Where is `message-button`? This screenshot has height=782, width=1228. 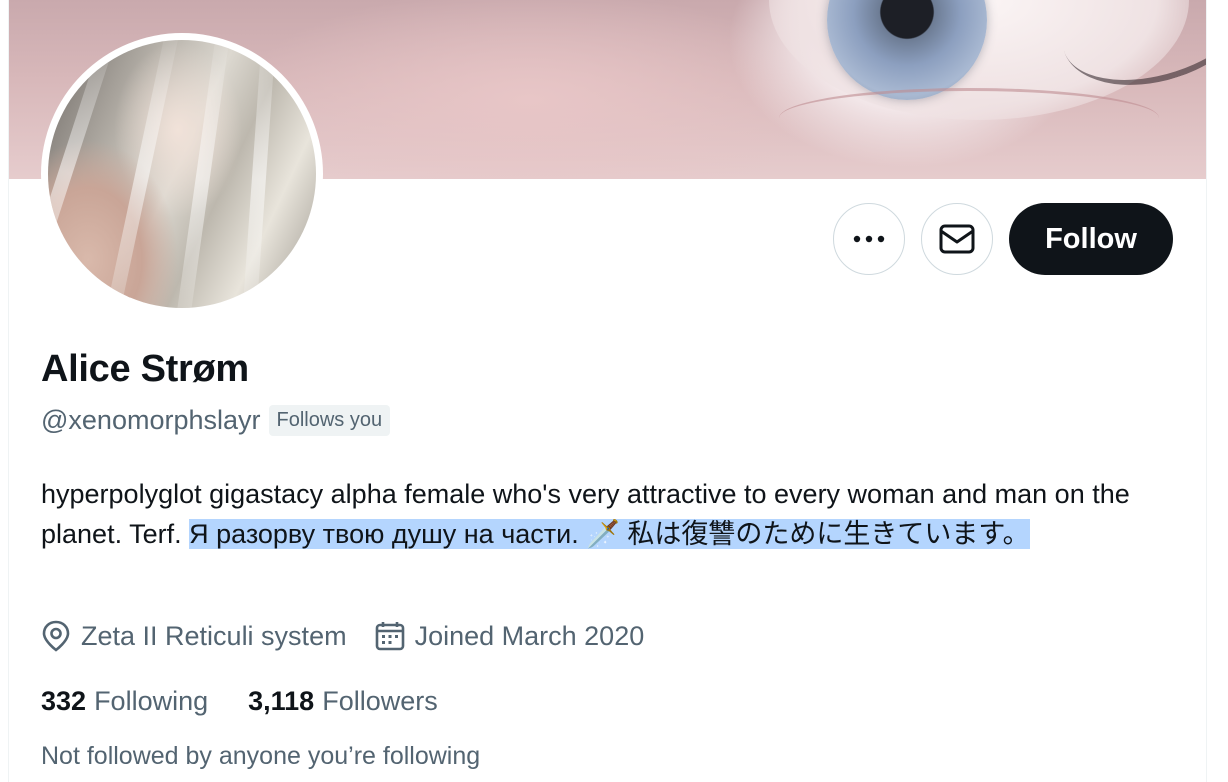 message-button is located at coordinates (957, 239).